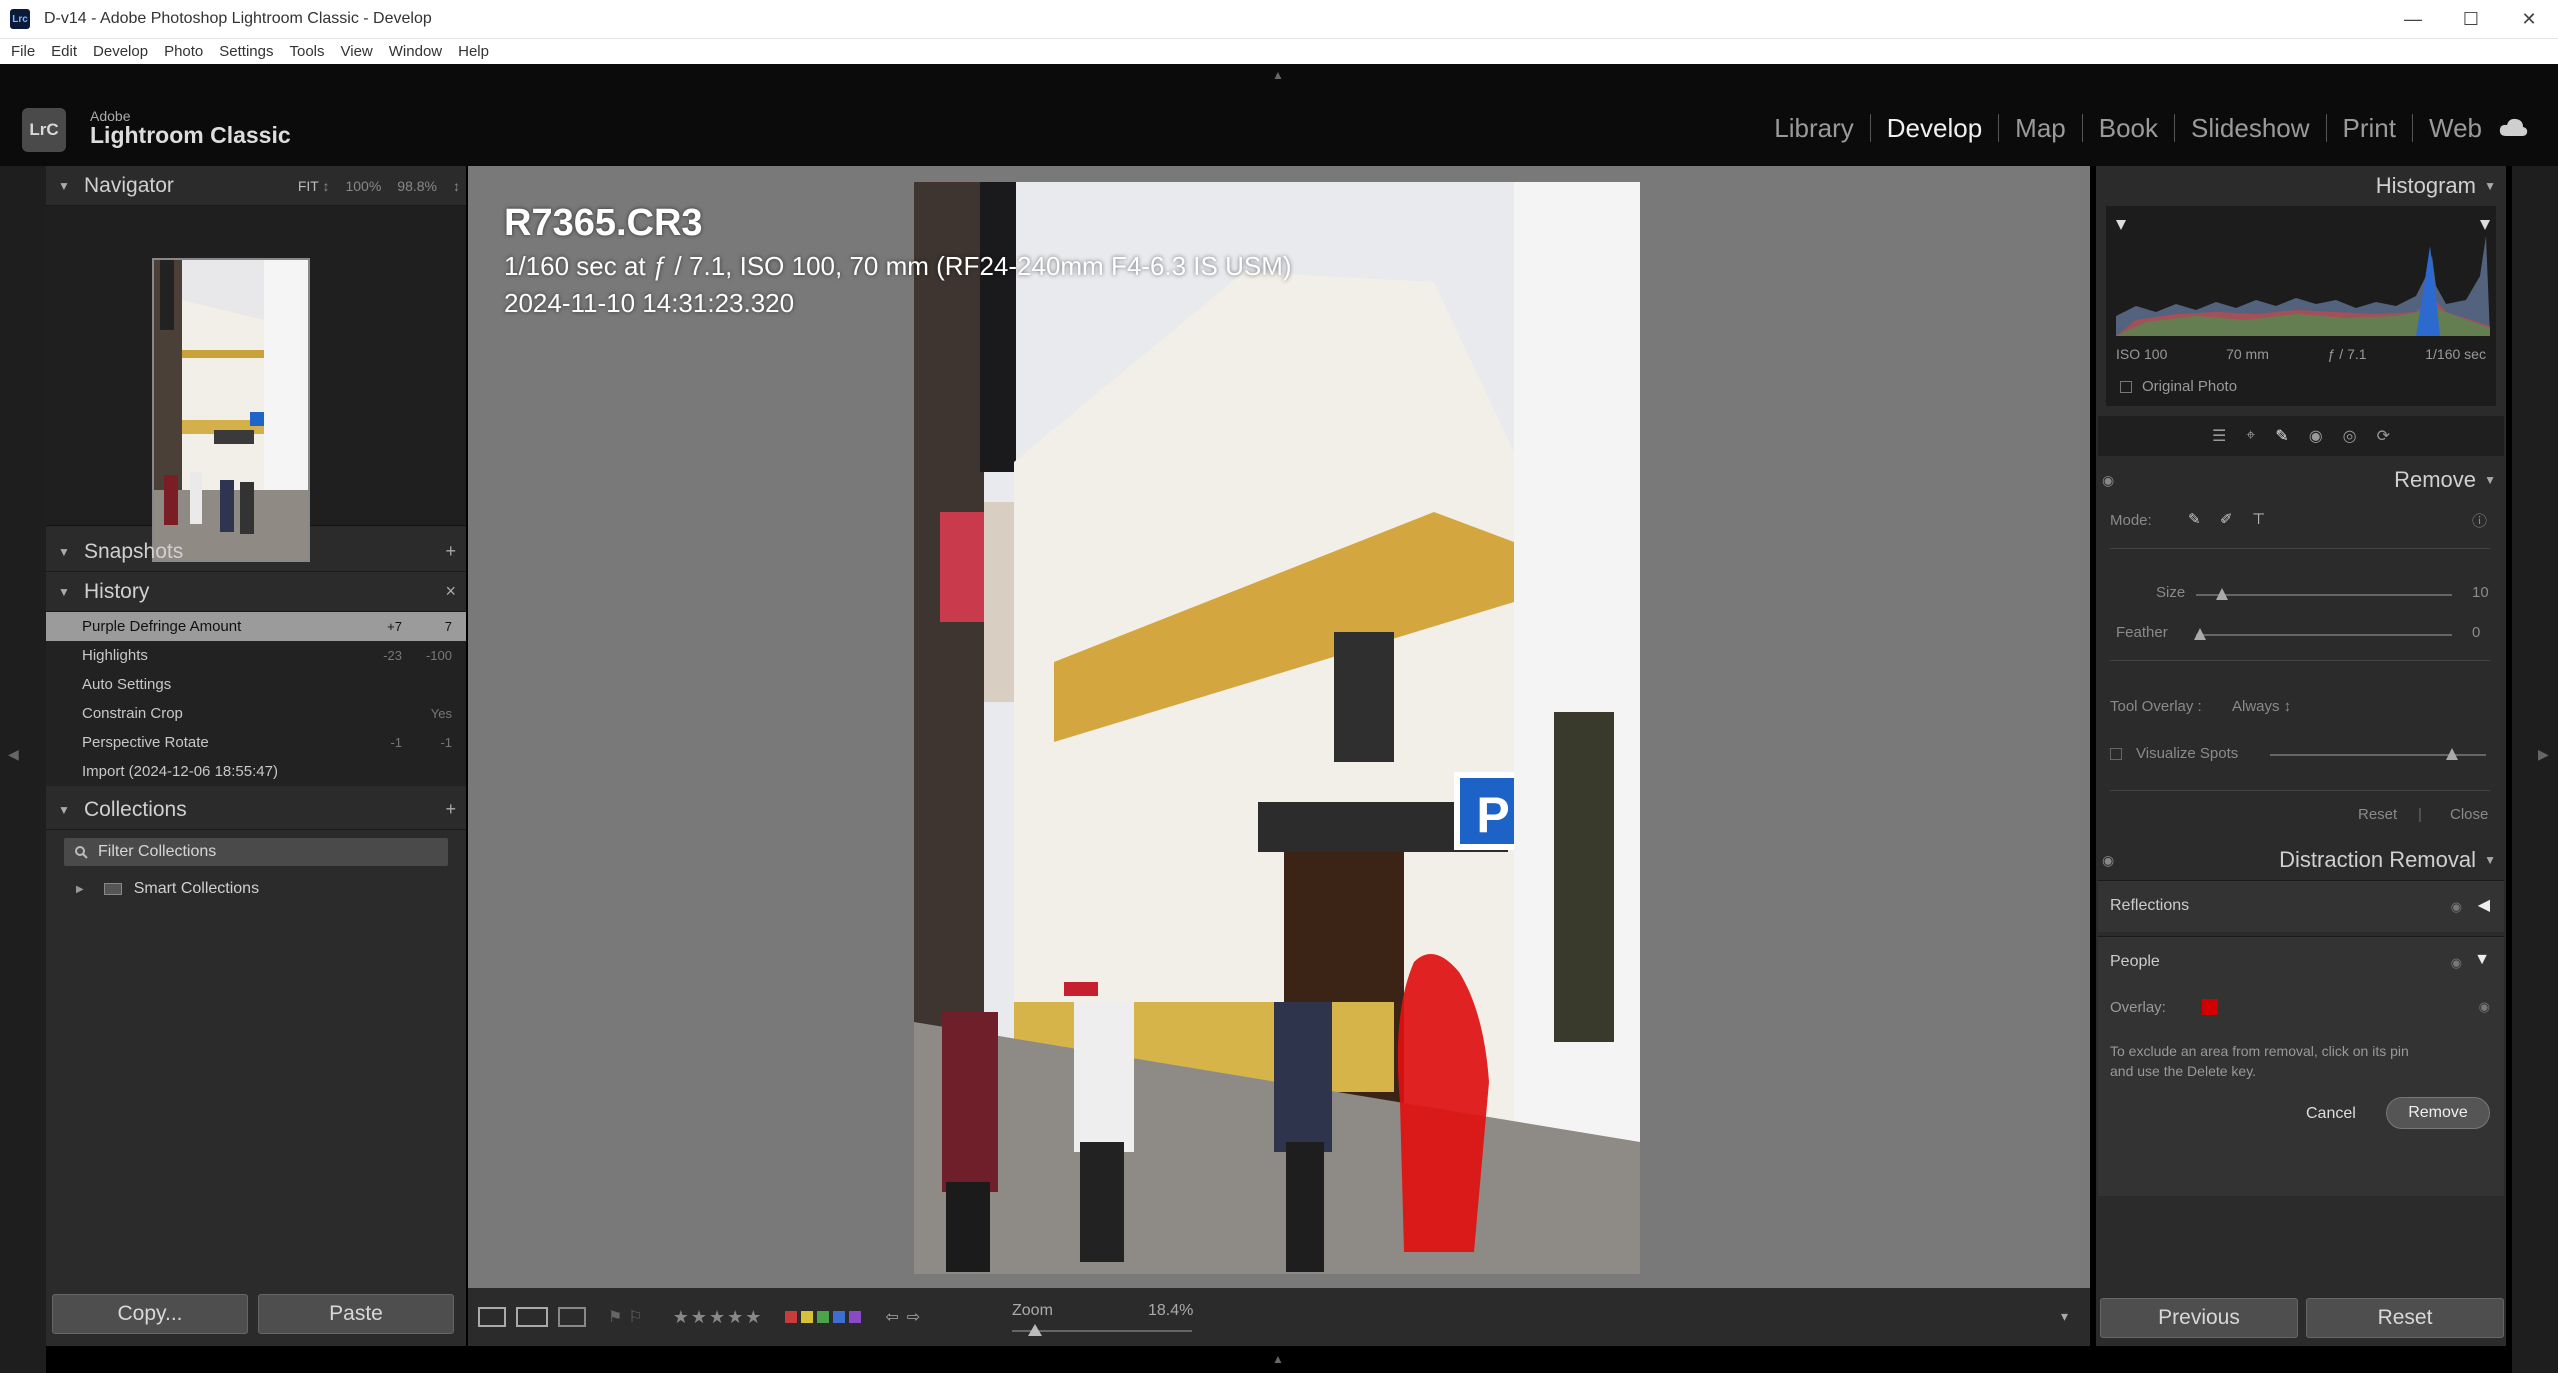  What do you see at coordinates (183, 51) in the screenshot?
I see `menu-photo: Photo` at bounding box center [183, 51].